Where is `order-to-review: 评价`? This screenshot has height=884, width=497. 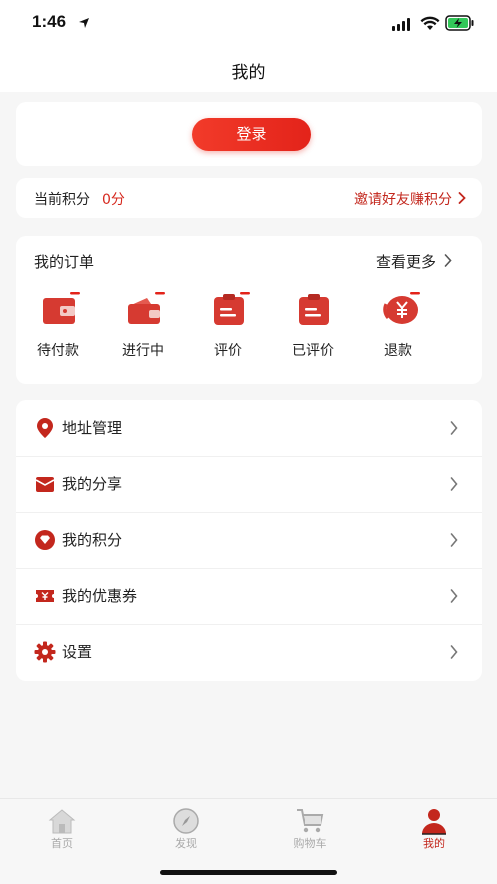 order-to-review: 评价 is located at coordinates (228, 327).